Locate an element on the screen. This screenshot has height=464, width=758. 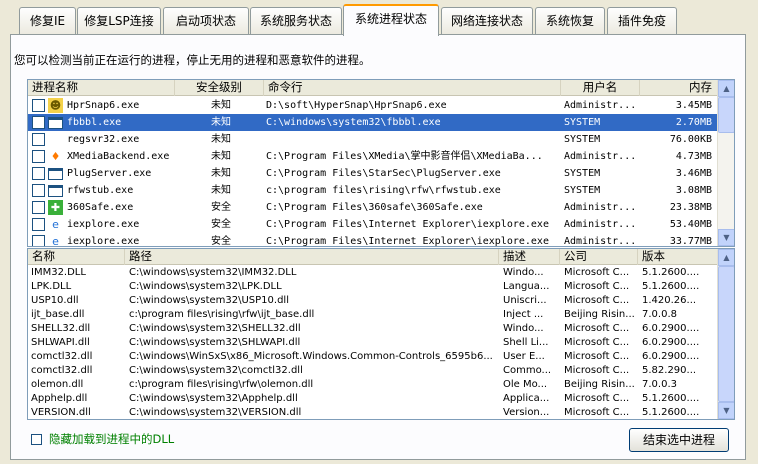
col-module-description: 描述 is located at coordinates (529, 257).